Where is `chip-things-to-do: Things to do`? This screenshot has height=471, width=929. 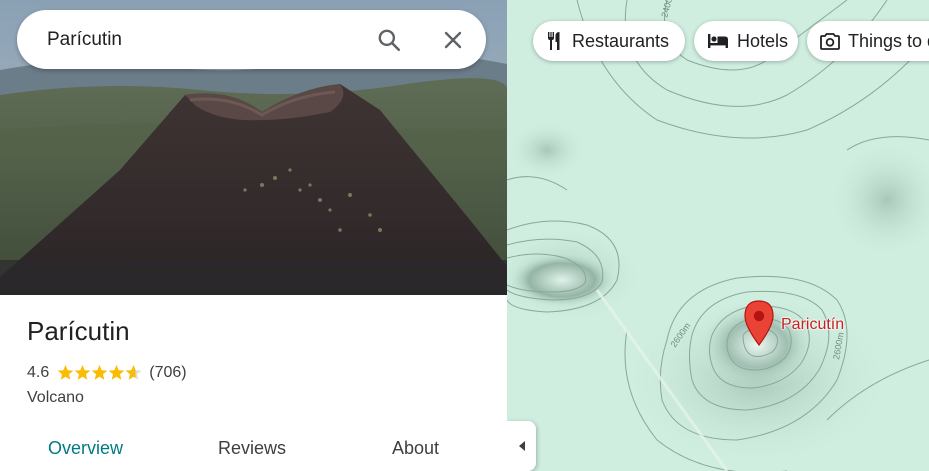
chip-things-to-do: Things to do is located at coordinates (868, 41).